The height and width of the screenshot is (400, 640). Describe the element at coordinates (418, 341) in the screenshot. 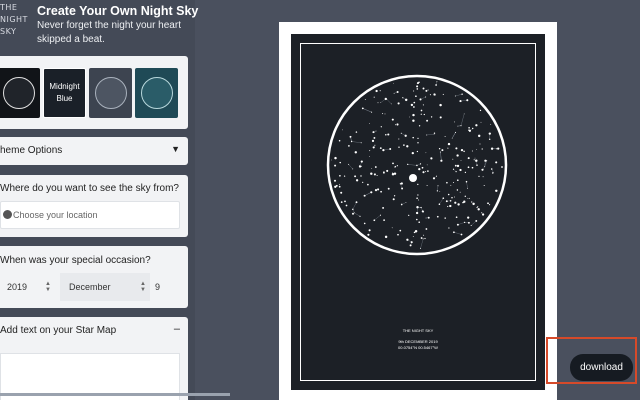

I see `poster-date: 9th DECEMBER 2019` at that location.